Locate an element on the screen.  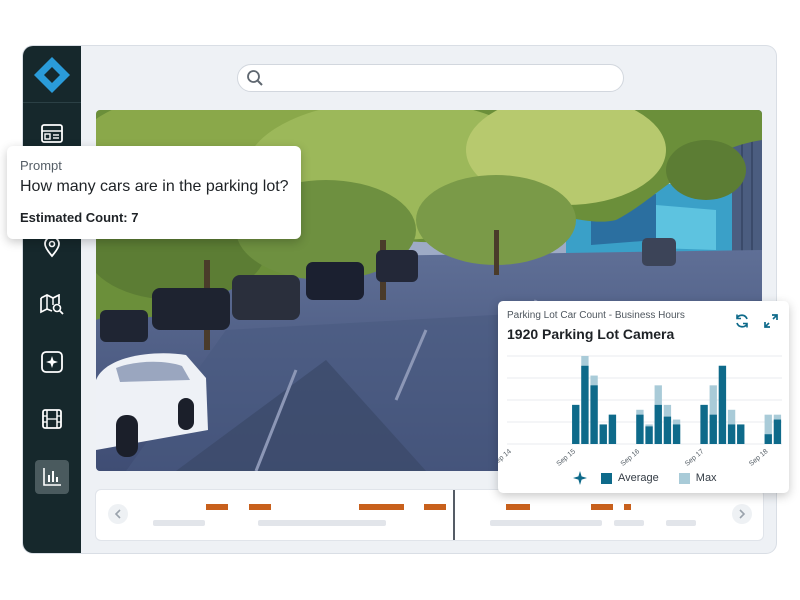
sidebar-item-film is located at coordinates (52, 419).